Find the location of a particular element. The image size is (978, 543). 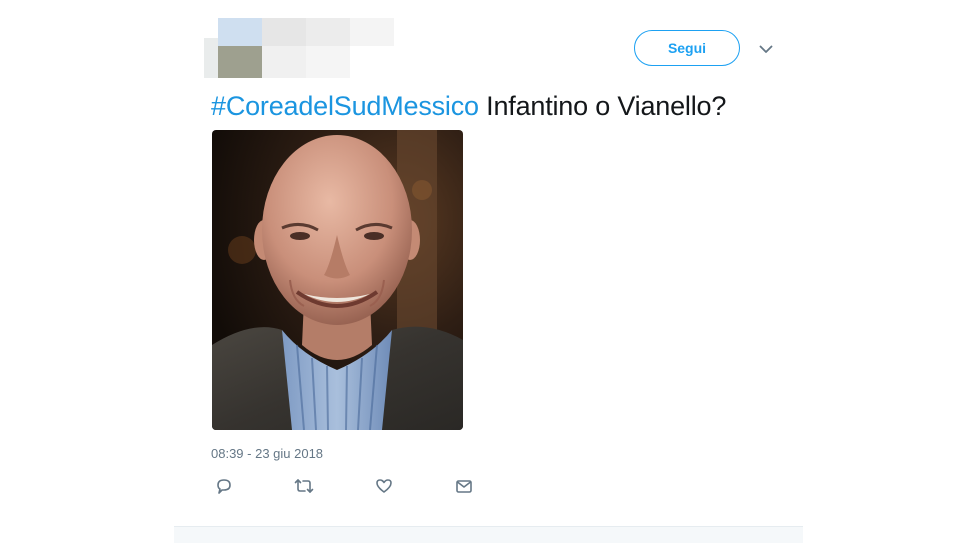

heart-icon is located at coordinates (384, 488).